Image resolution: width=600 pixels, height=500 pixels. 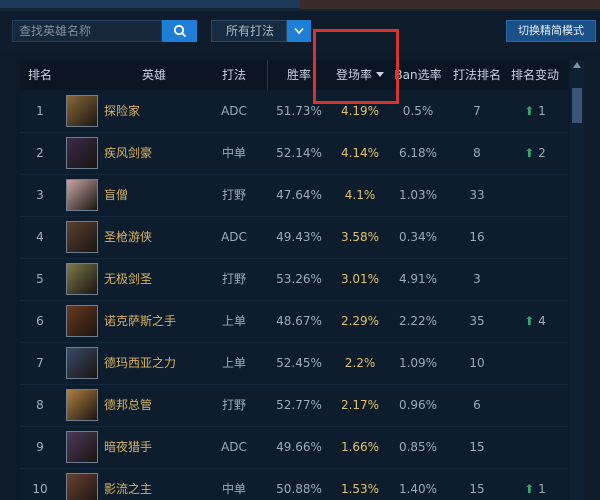 What do you see at coordinates (418, 237) in the screenshot?
I see `ban-rate-cell: 0.34%` at bounding box center [418, 237].